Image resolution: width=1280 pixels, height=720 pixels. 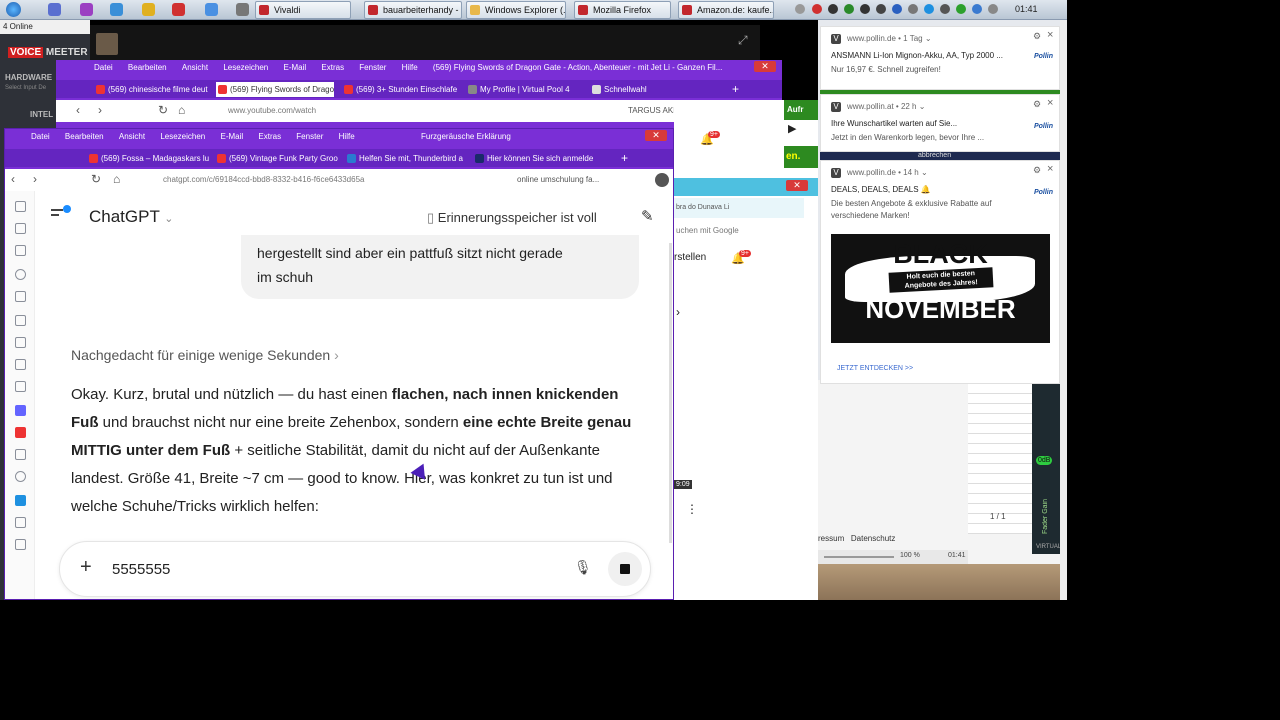 I want to click on stop-button, so click(x=625, y=569).